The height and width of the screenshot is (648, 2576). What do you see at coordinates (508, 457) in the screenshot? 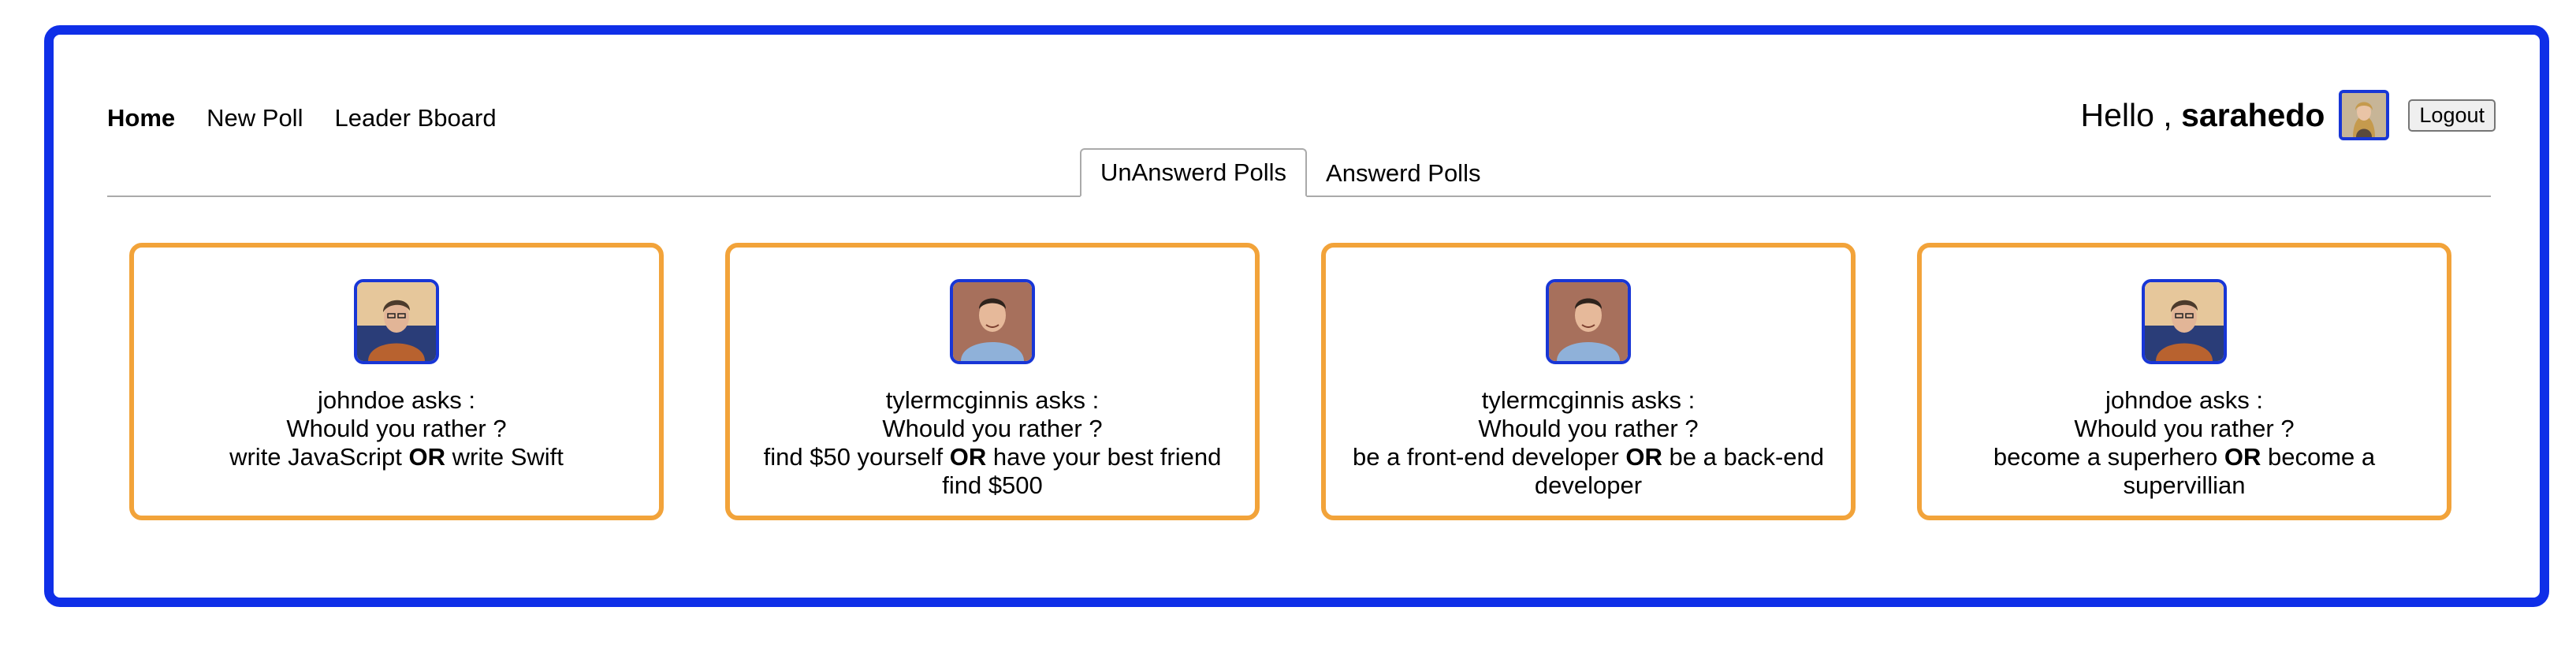
I see `option-two: write Swift` at bounding box center [508, 457].